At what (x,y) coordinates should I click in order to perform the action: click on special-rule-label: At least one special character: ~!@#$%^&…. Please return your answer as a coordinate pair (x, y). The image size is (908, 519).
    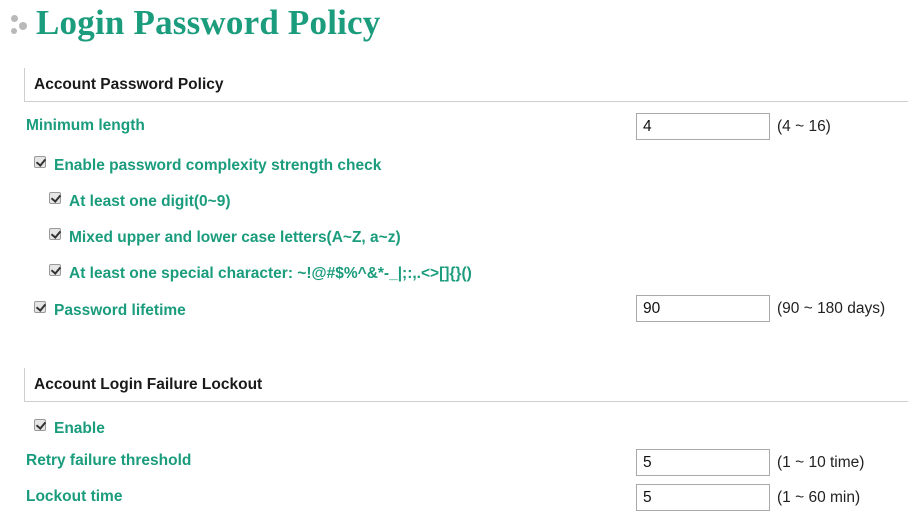
    Looking at the image, I should click on (270, 273).